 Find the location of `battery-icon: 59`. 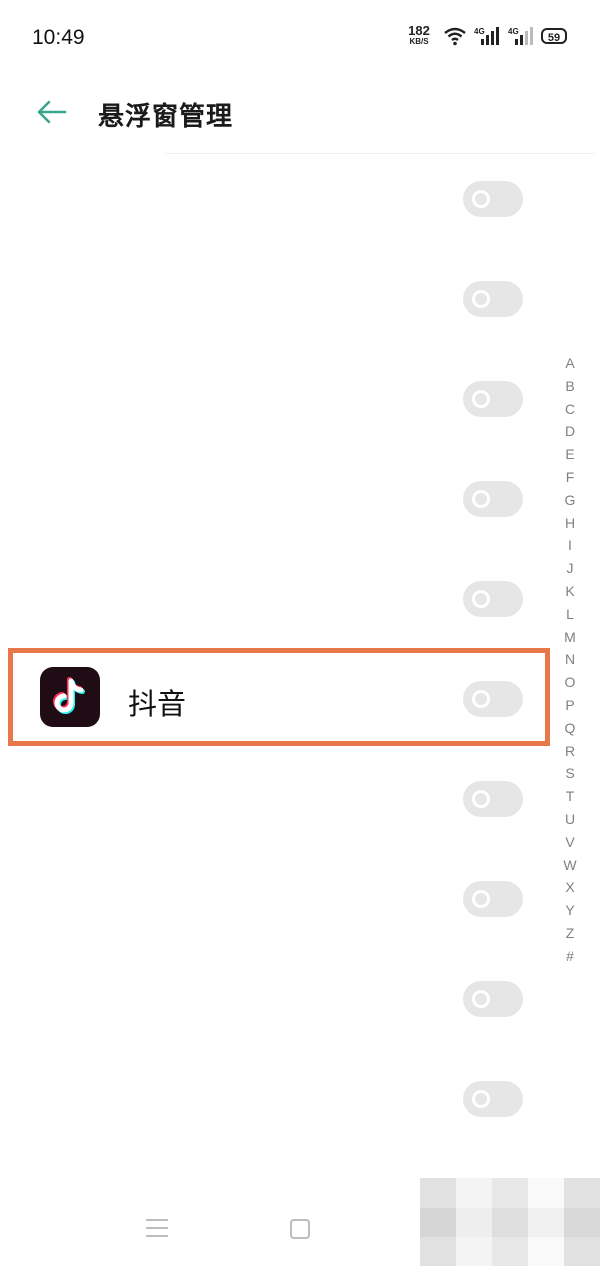

battery-icon: 59 is located at coordinates (554, 36).